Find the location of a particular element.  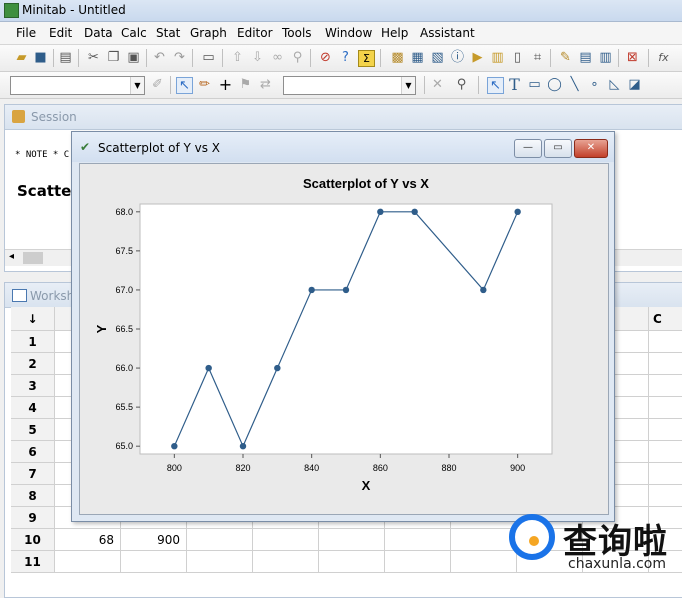

menu-file: File is located at coordinates (26, 33).